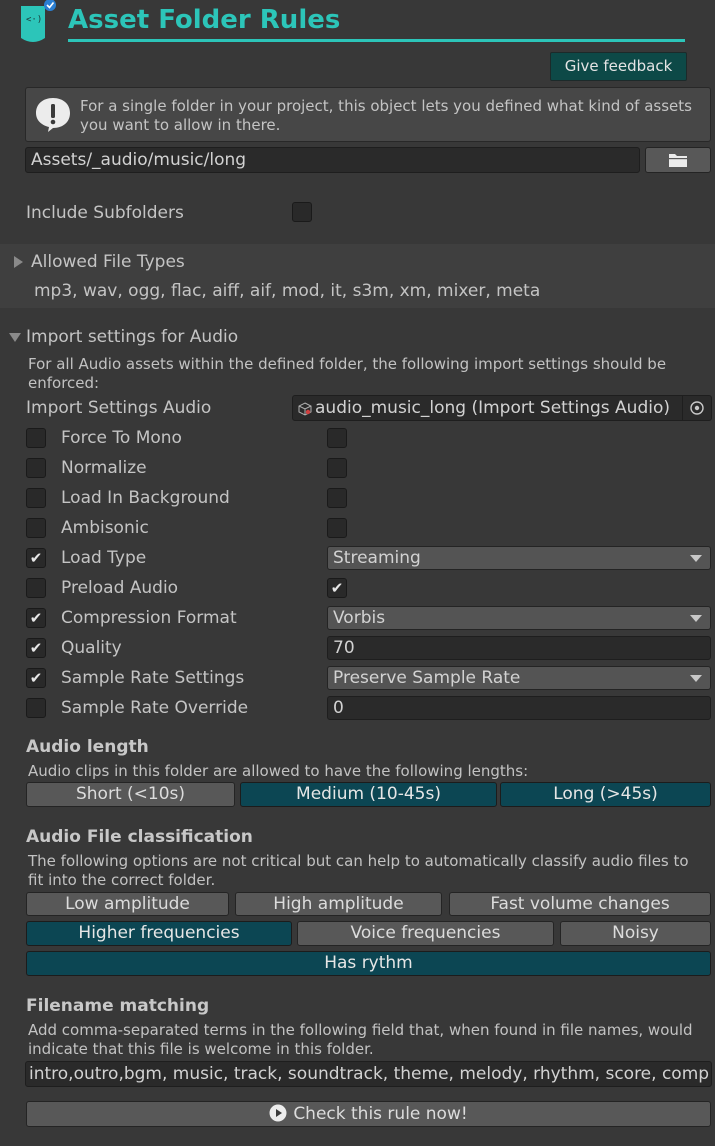  I want to click on triangle-down-icon, so click(15, 337).